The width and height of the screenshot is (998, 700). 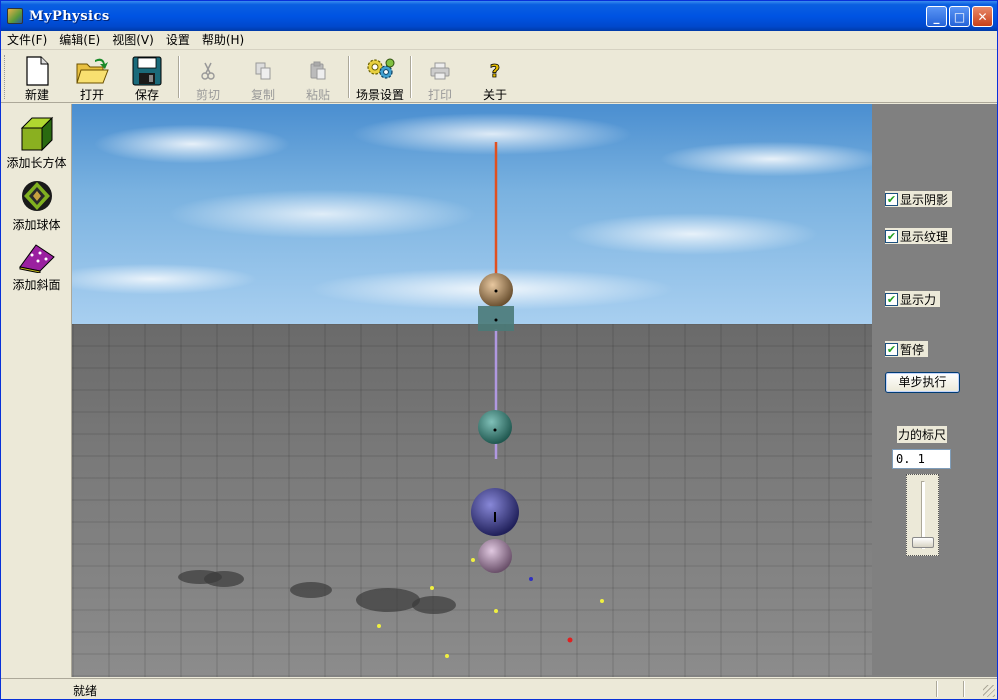 I want to click on status-bar: 就绪, so click(x=499, y=688).